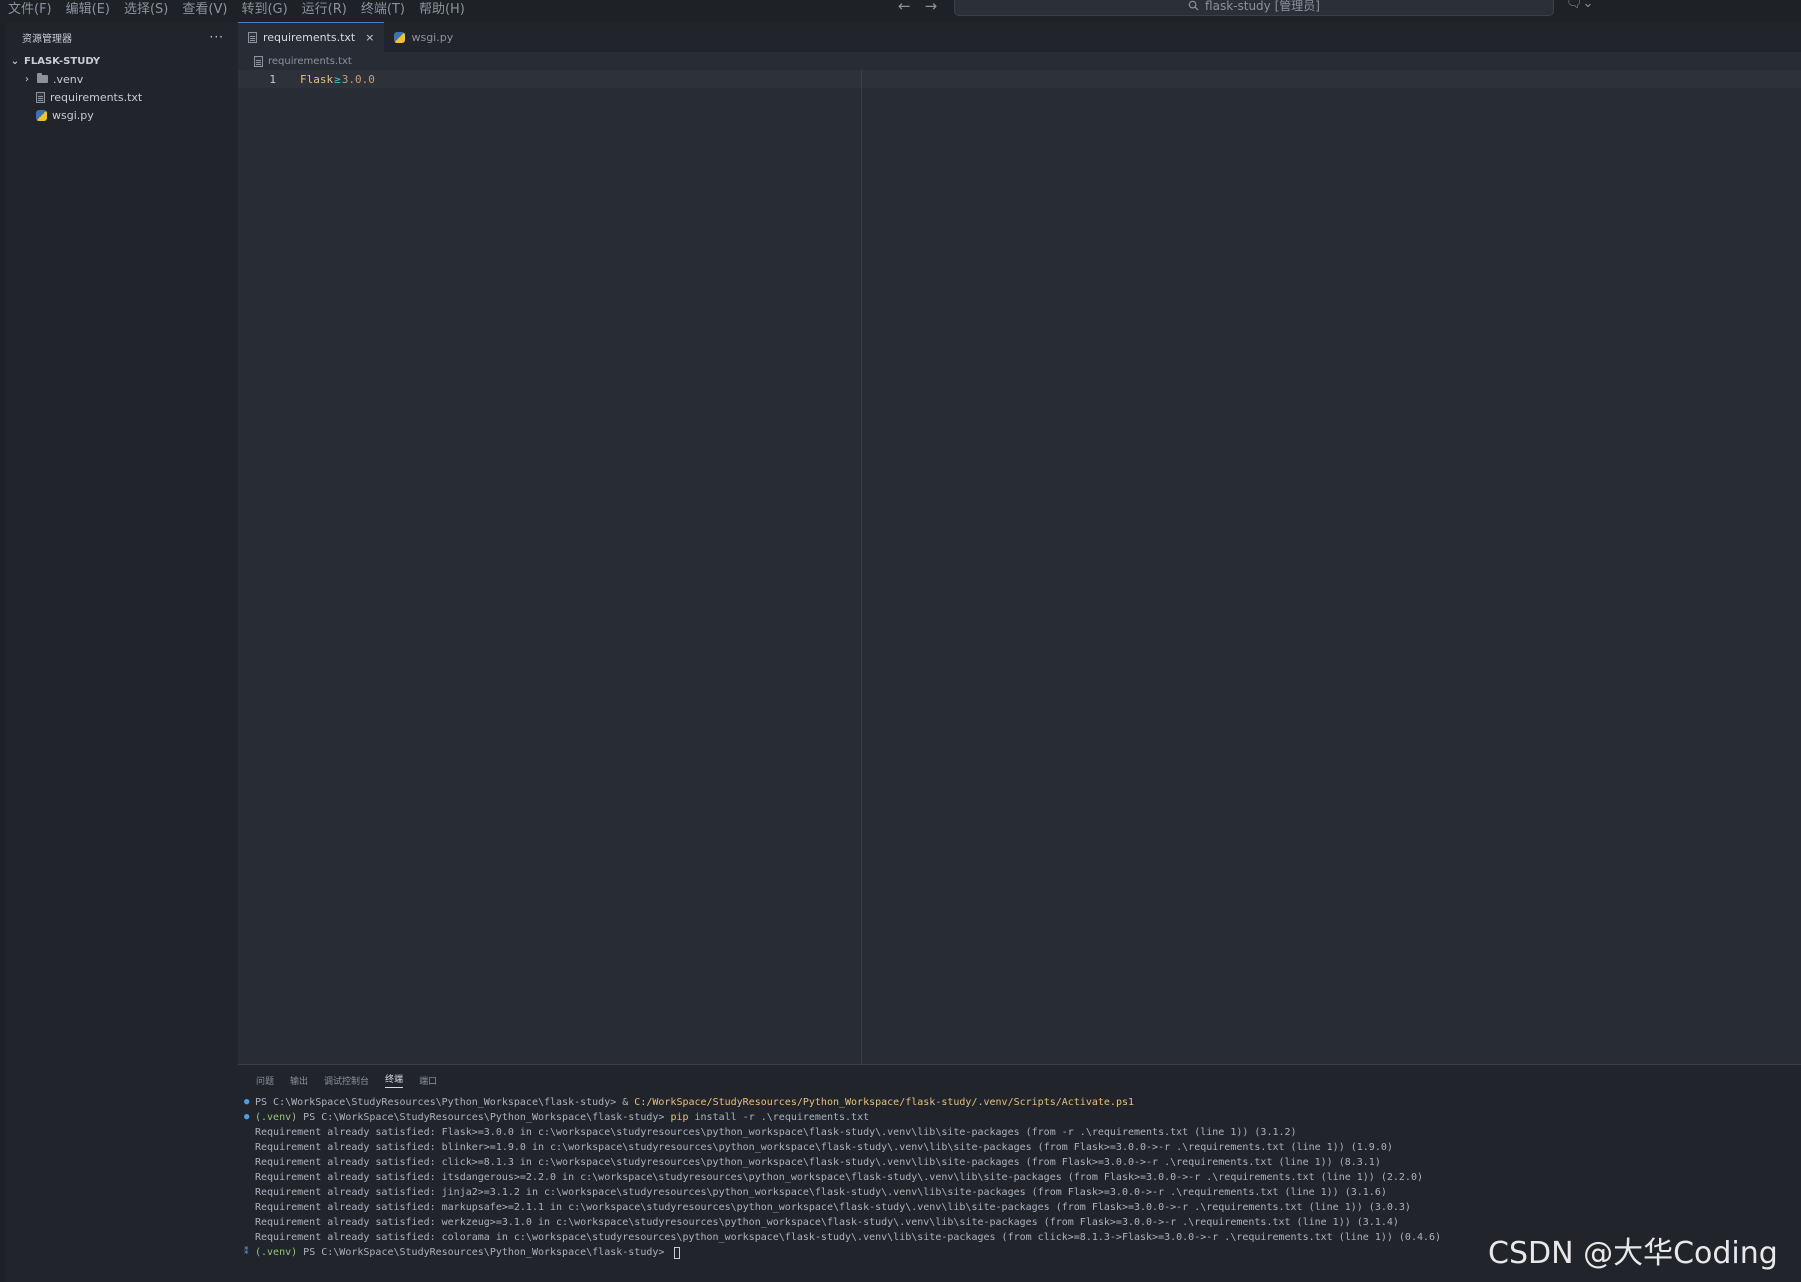 The image size is (1801, 1282). Describe the element at coordinates (383, 8) in the screenshot. I see `menu-terminal: 终端(T)` at that location.